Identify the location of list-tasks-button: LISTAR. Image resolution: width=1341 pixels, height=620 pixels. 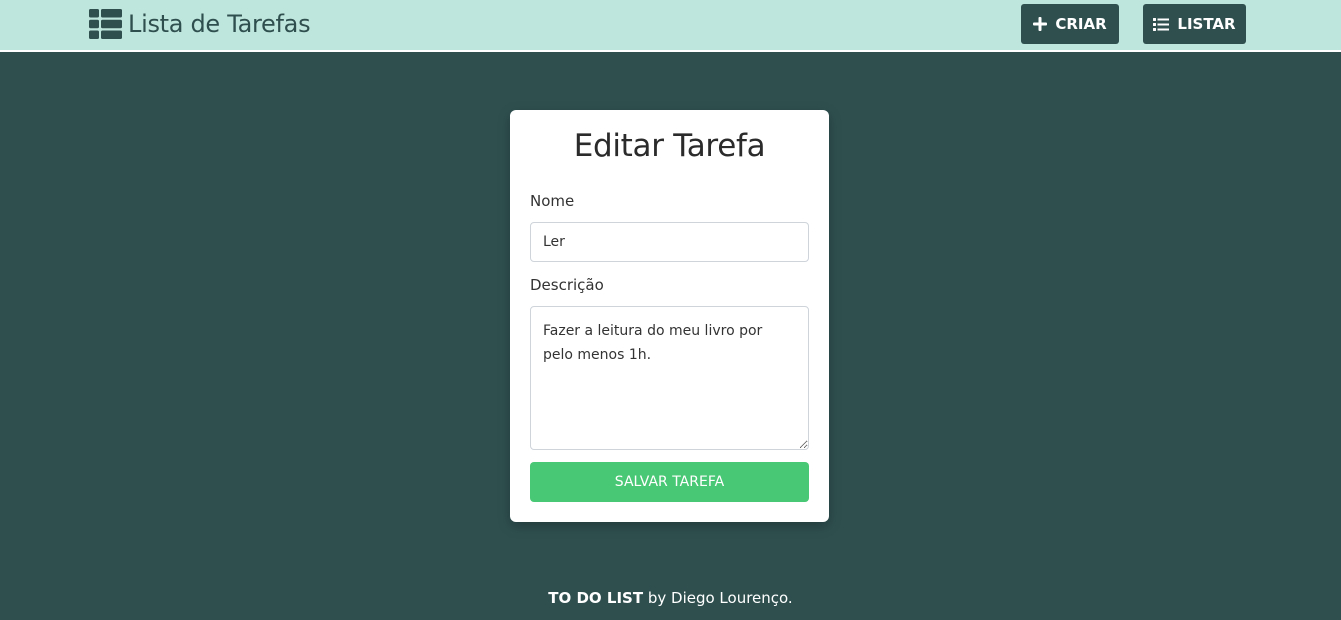
(1194, 24).